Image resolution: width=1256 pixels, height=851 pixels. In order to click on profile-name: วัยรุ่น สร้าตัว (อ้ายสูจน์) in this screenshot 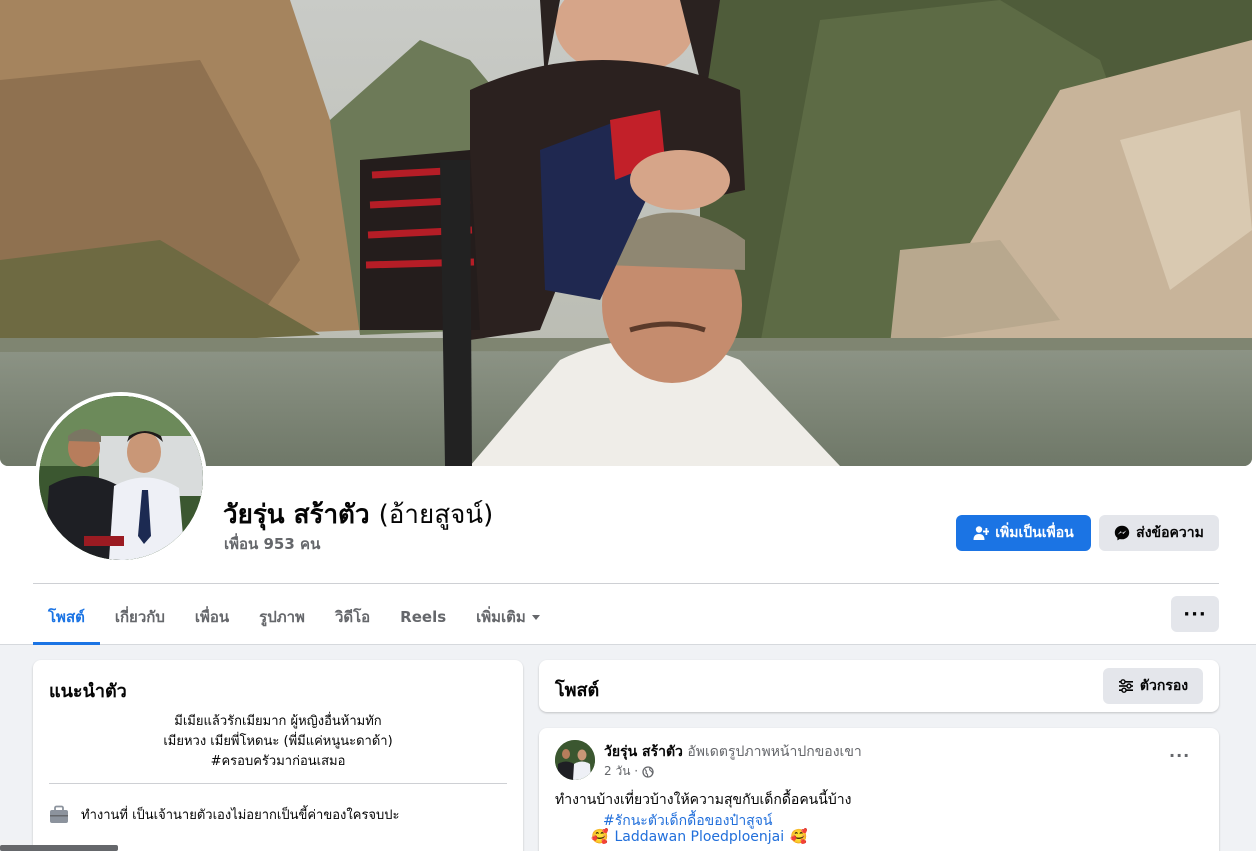, I will do `click(358, 514)`.